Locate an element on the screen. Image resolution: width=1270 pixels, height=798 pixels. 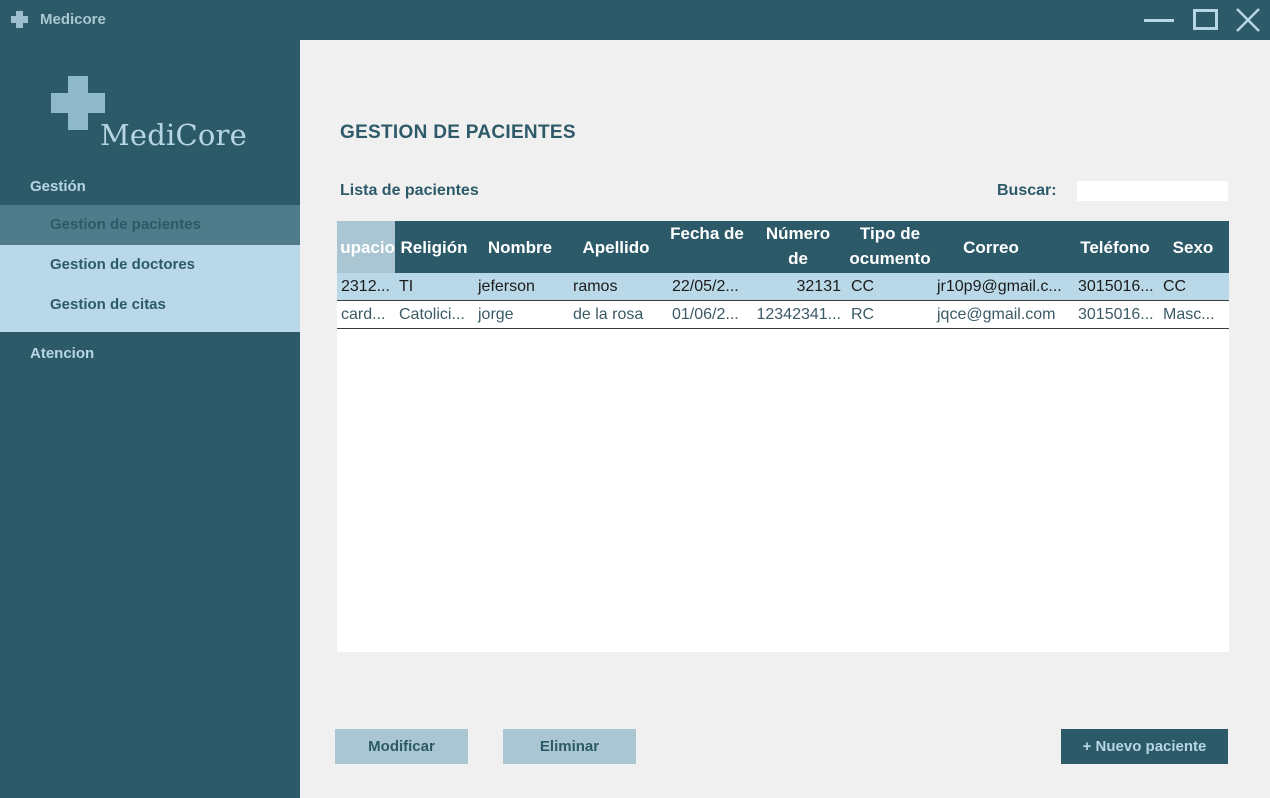
table-cell: 32131 is located at coordinates (819, 286).